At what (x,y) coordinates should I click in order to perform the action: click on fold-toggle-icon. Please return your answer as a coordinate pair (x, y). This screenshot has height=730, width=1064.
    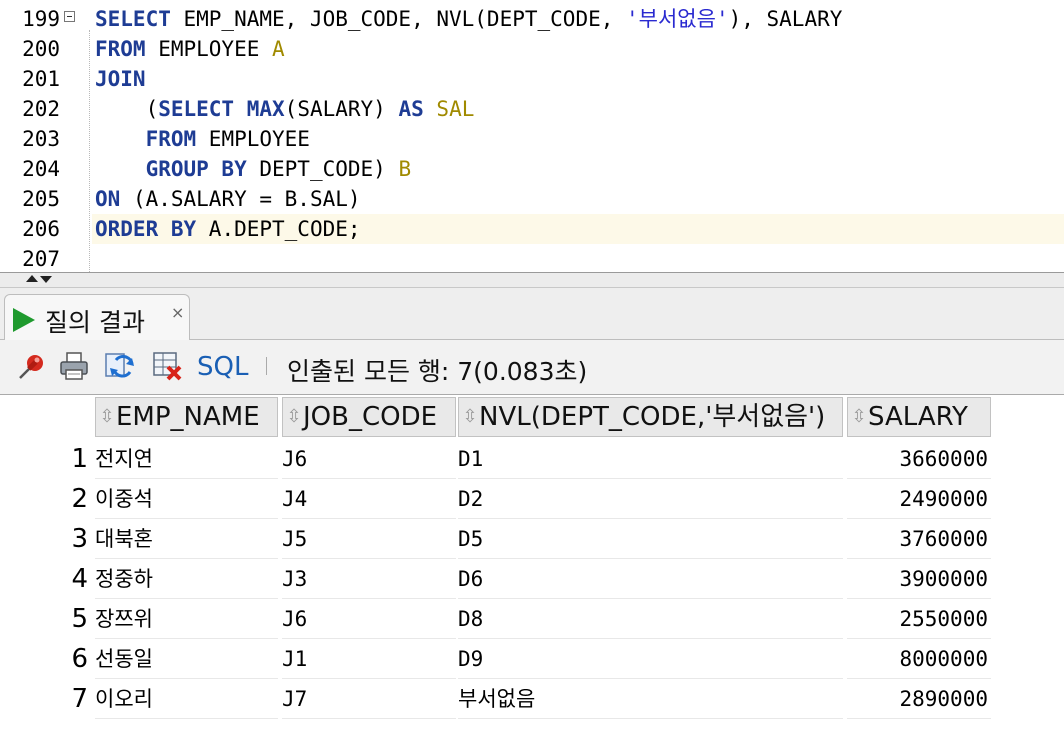
    Looking at the image, I should click on (69, 16).